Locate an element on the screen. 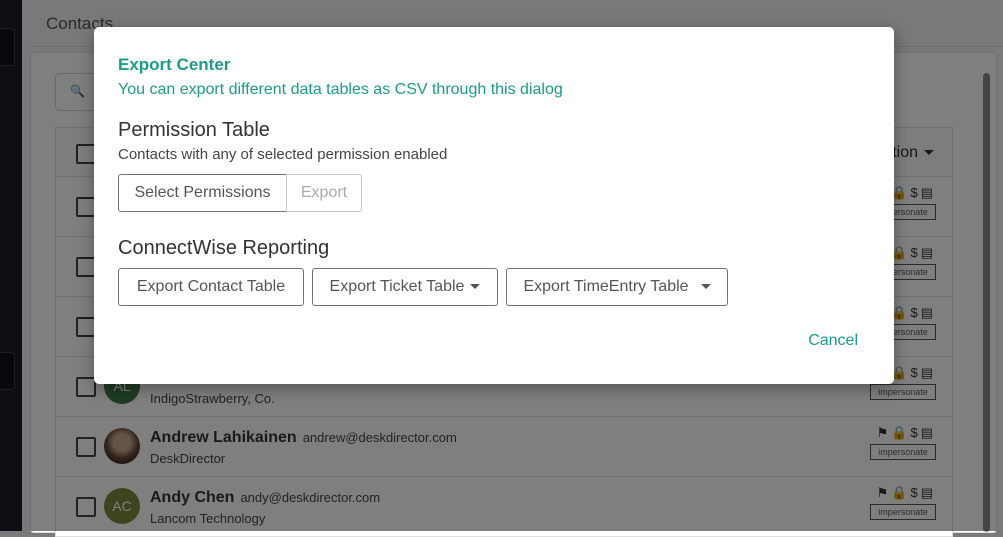 The height and width of the screenshot is (537, 1003). select-permissions-button: Select Permissions is located at coordinates (202, 193).